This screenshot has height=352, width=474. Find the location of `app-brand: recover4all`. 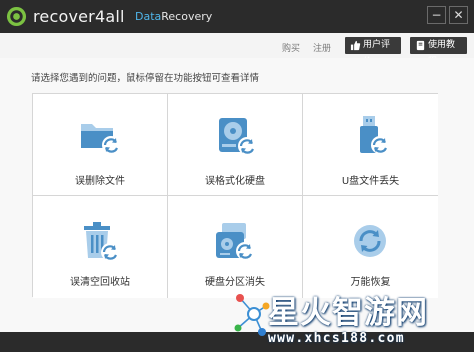

app-brand: recover4all is located at coordinates (79, 16).